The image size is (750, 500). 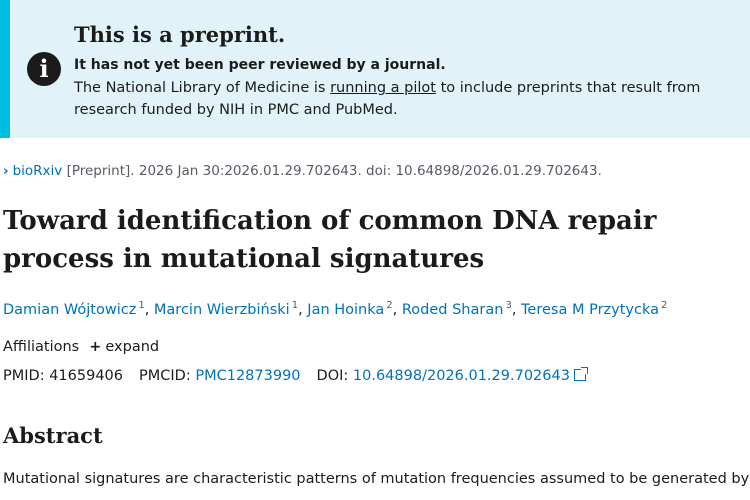 What do you see at coordinates (222, 310) in the screenshot?
I see `author-link: Marcin Wierzbiński` at bounding box center [222, 310].